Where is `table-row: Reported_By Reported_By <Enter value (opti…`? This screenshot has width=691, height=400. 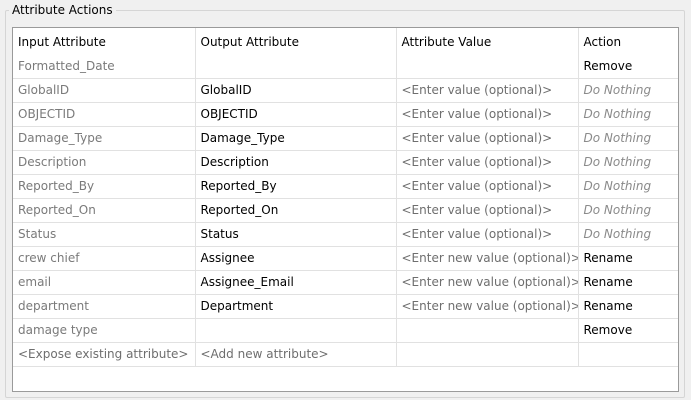
table-row: Reported_By Reported_By <Enter value (opti… is located at coordinates (345, 186).